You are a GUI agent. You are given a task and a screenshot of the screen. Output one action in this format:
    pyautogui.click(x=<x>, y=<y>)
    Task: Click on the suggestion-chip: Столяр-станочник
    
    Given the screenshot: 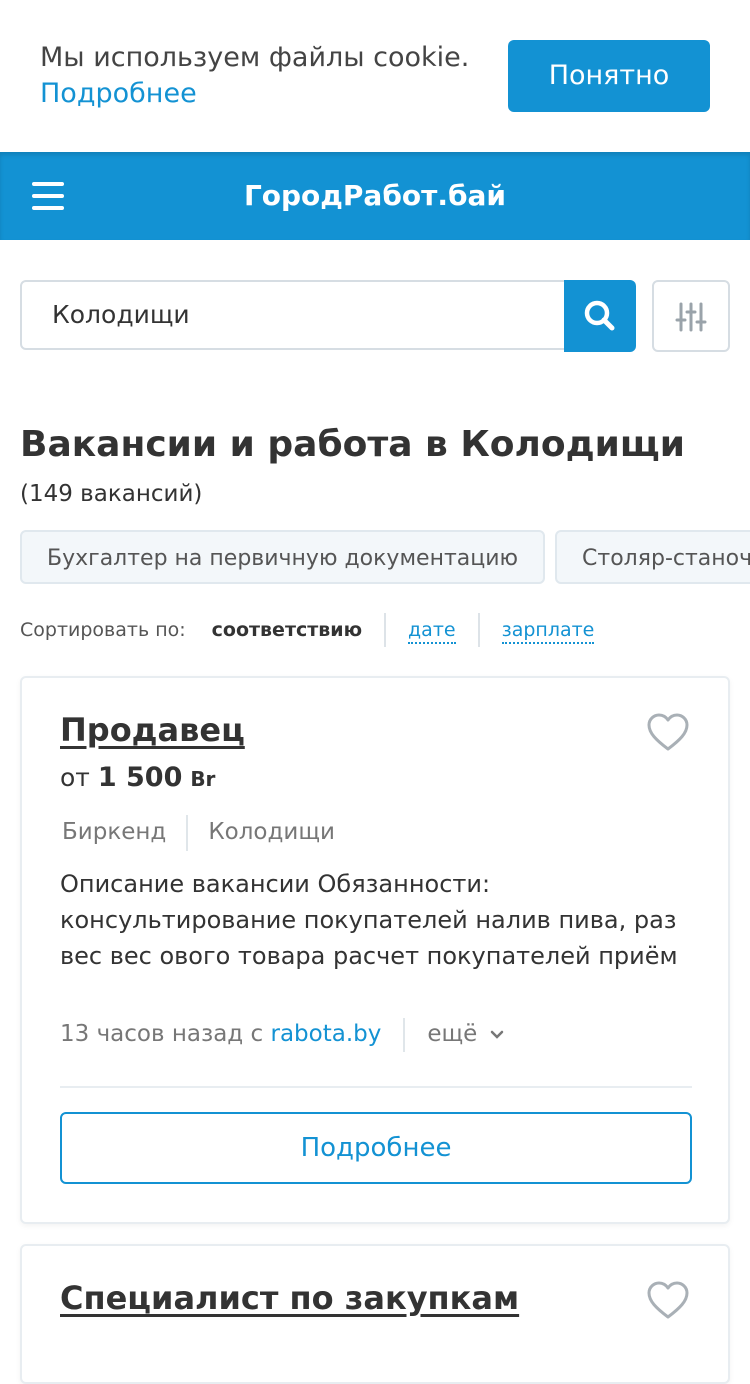 What is the action you would take?
    pyautogui.click(x=652, y=557)
    